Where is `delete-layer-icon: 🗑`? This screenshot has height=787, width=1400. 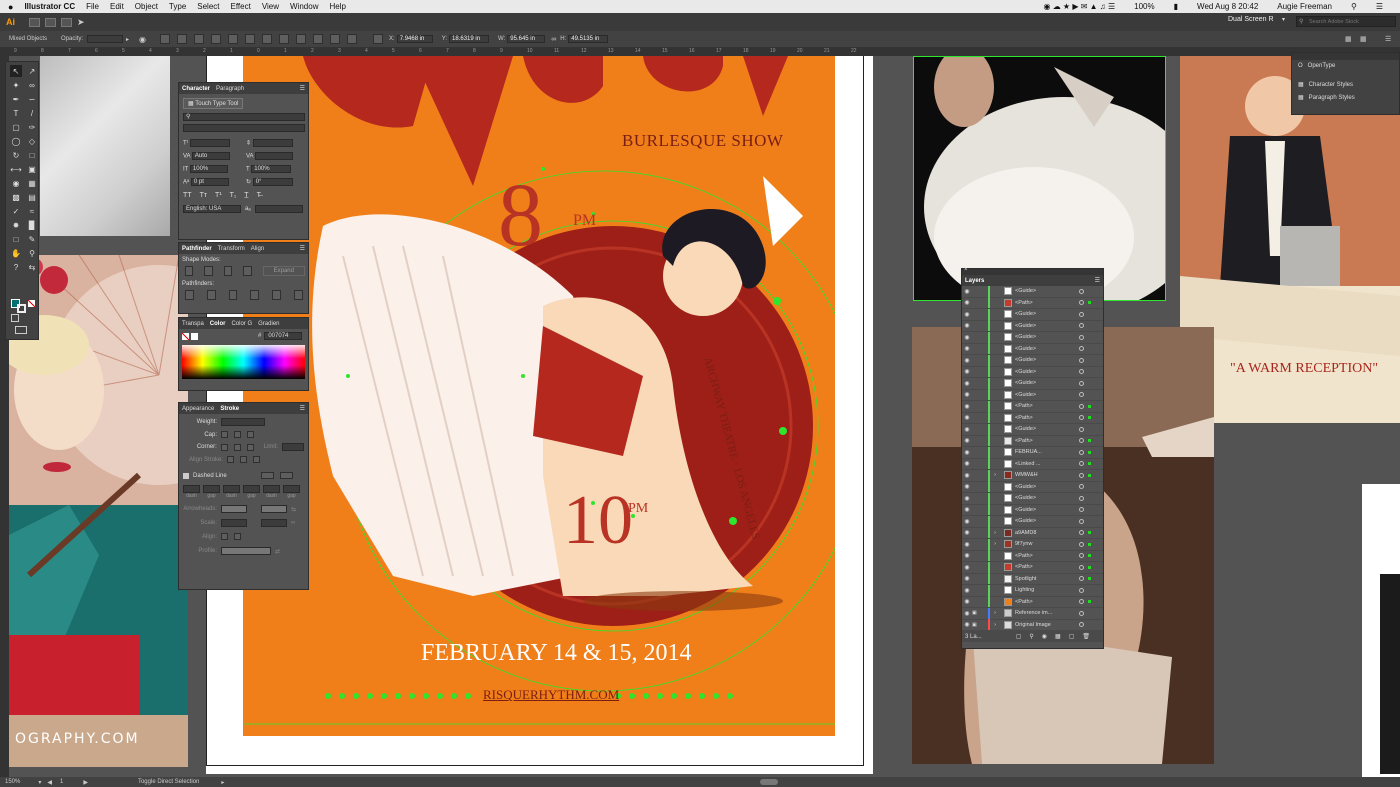 delete-layer-icon: 🗑 is located at coordinates (1086, 636).